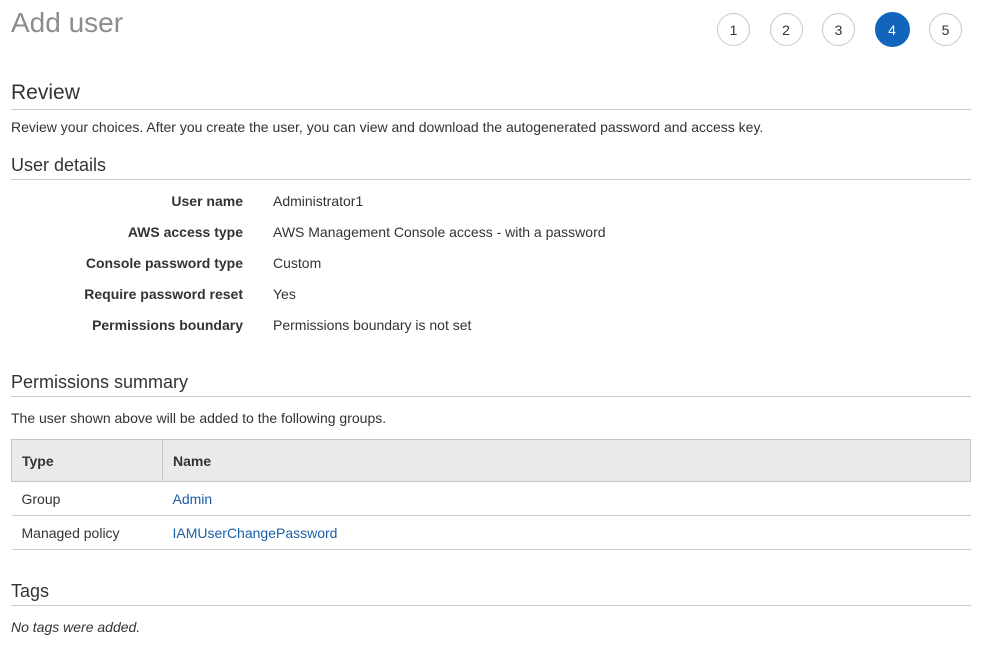  Describe the element at coordinates (167, 325) in the screenshot. I see `detail-label: Permissions boundary` at that location.